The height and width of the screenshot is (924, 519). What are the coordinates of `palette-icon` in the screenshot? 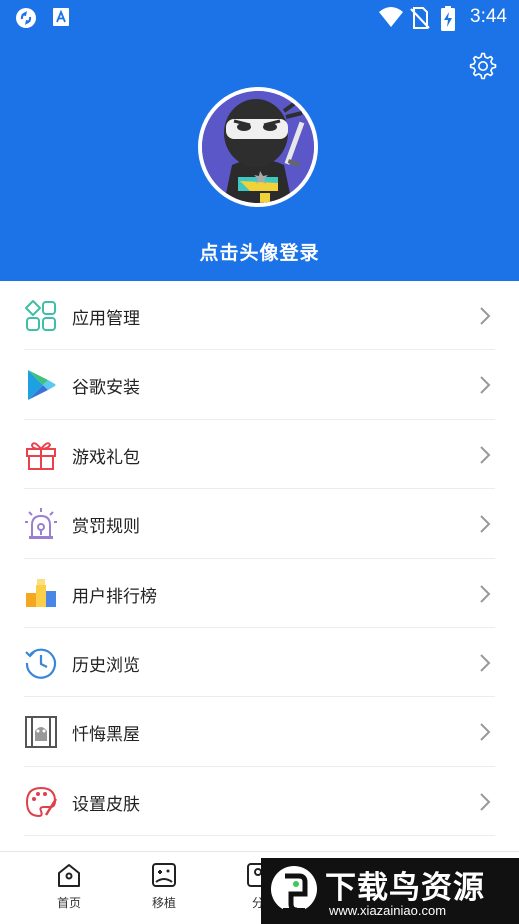 It's located at (41, 801).